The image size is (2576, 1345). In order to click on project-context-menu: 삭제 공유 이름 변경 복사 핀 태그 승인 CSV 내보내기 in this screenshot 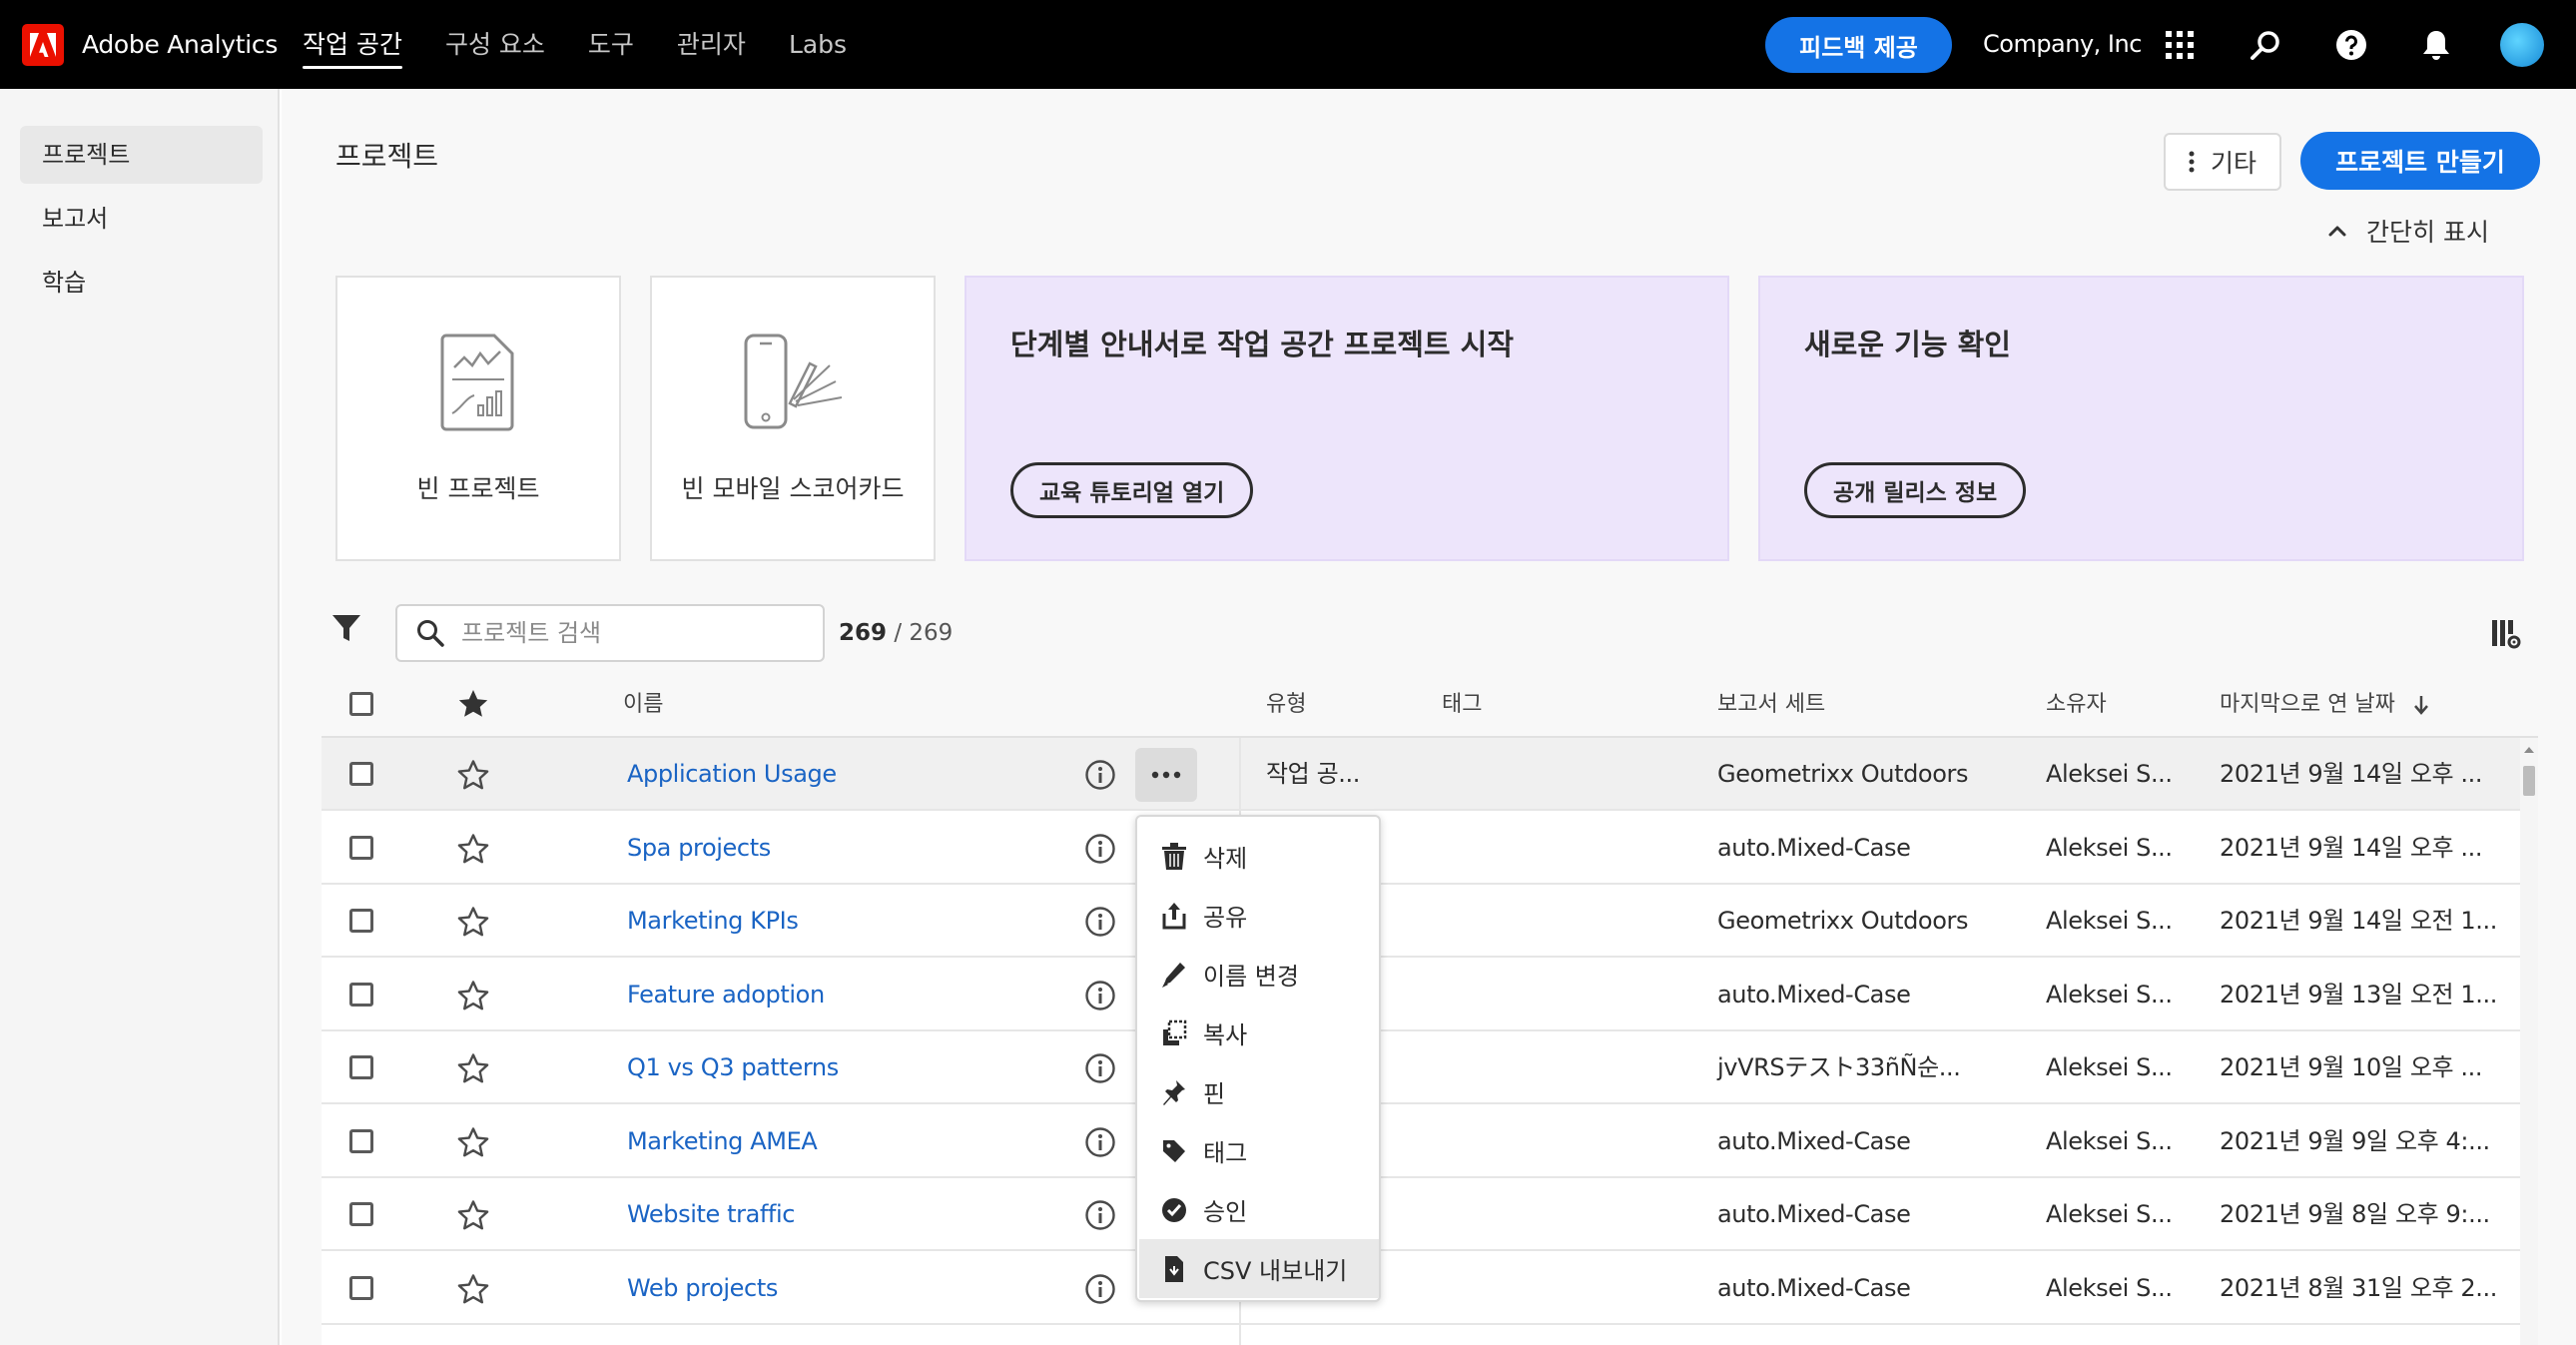, I will do `click(1258, 1058)`.